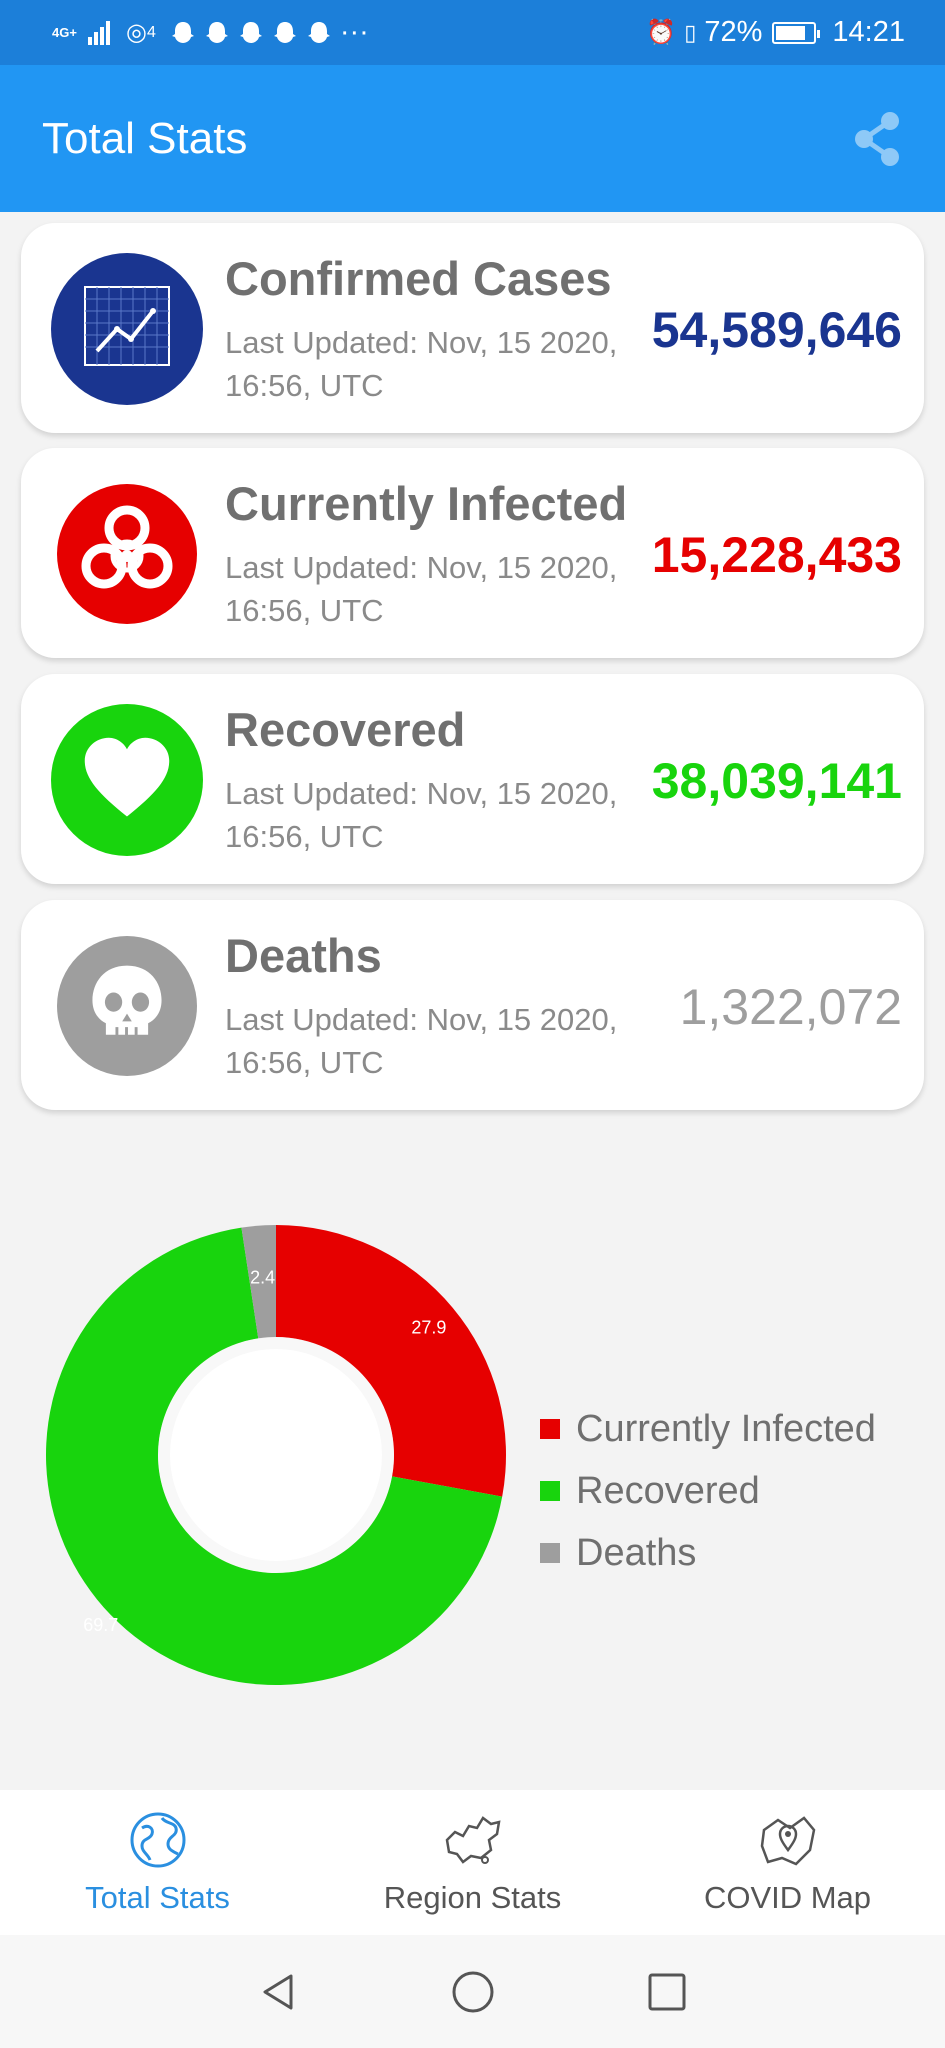 The height and width of the screenshot is (2048, 945). What do you see at coordinates (426, 503) in the screenshot?
I see `card-title: Currently Infected` at bounding box center [426, 503].